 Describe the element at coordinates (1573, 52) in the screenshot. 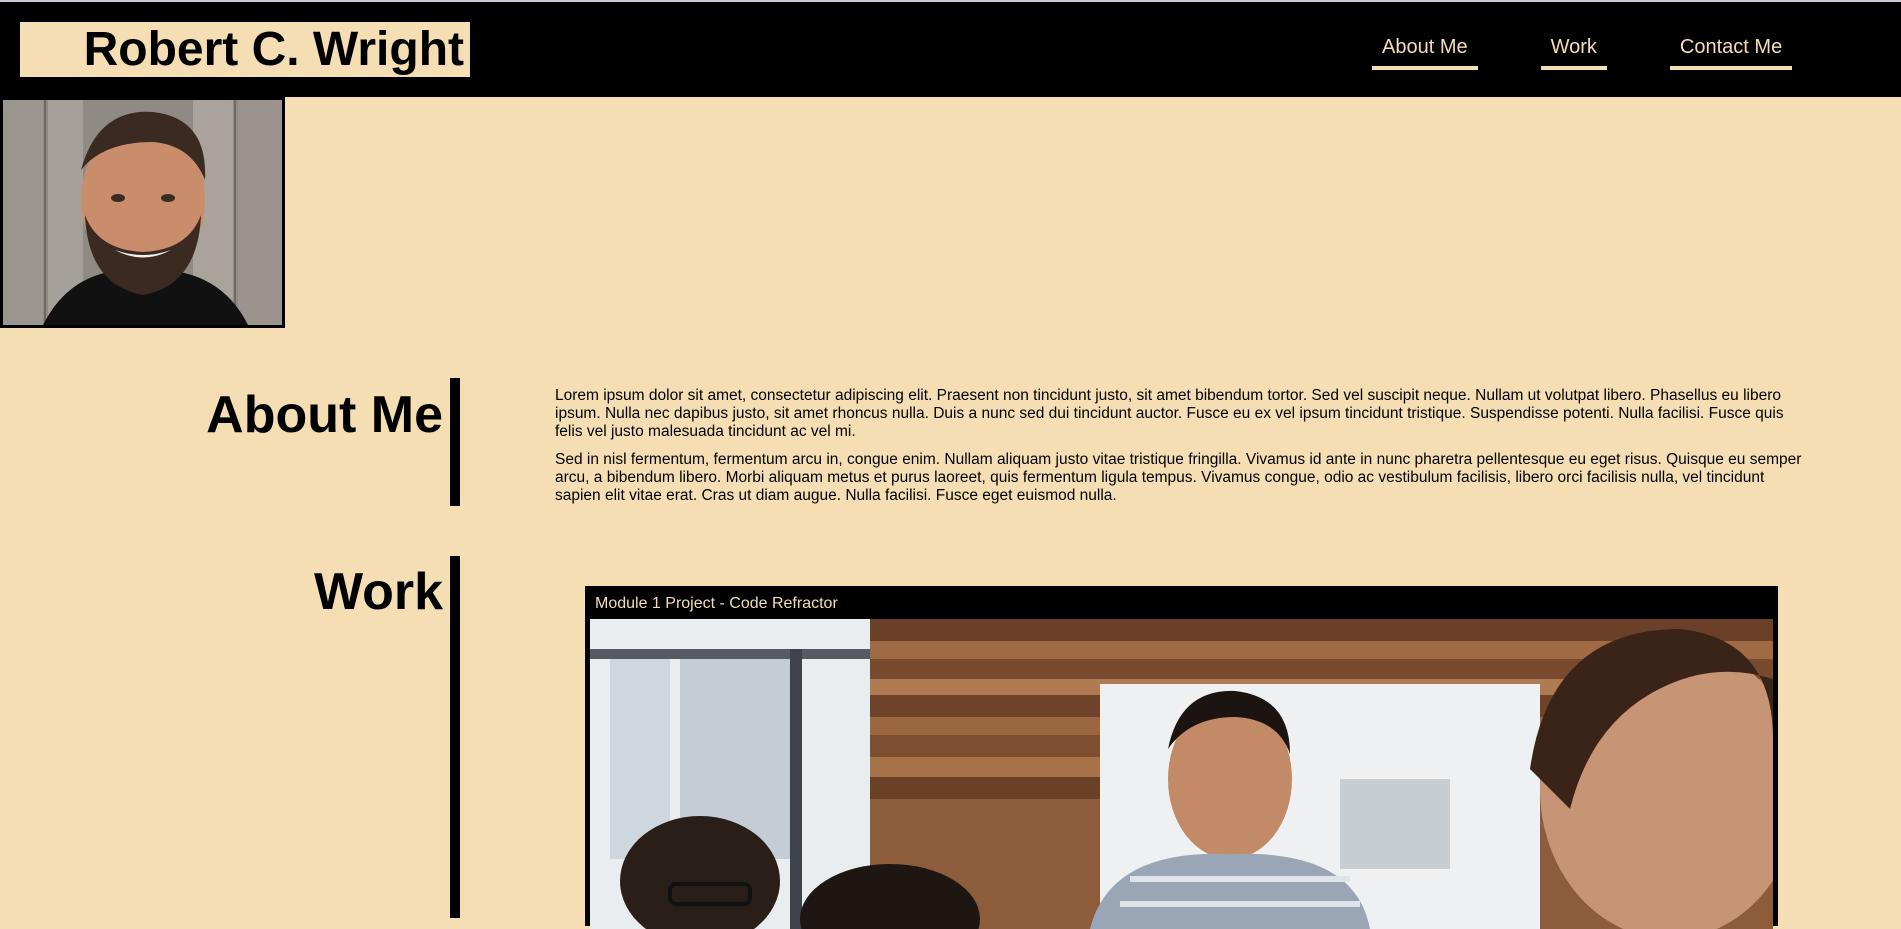

I see `nav-link-work: Work` at that location.